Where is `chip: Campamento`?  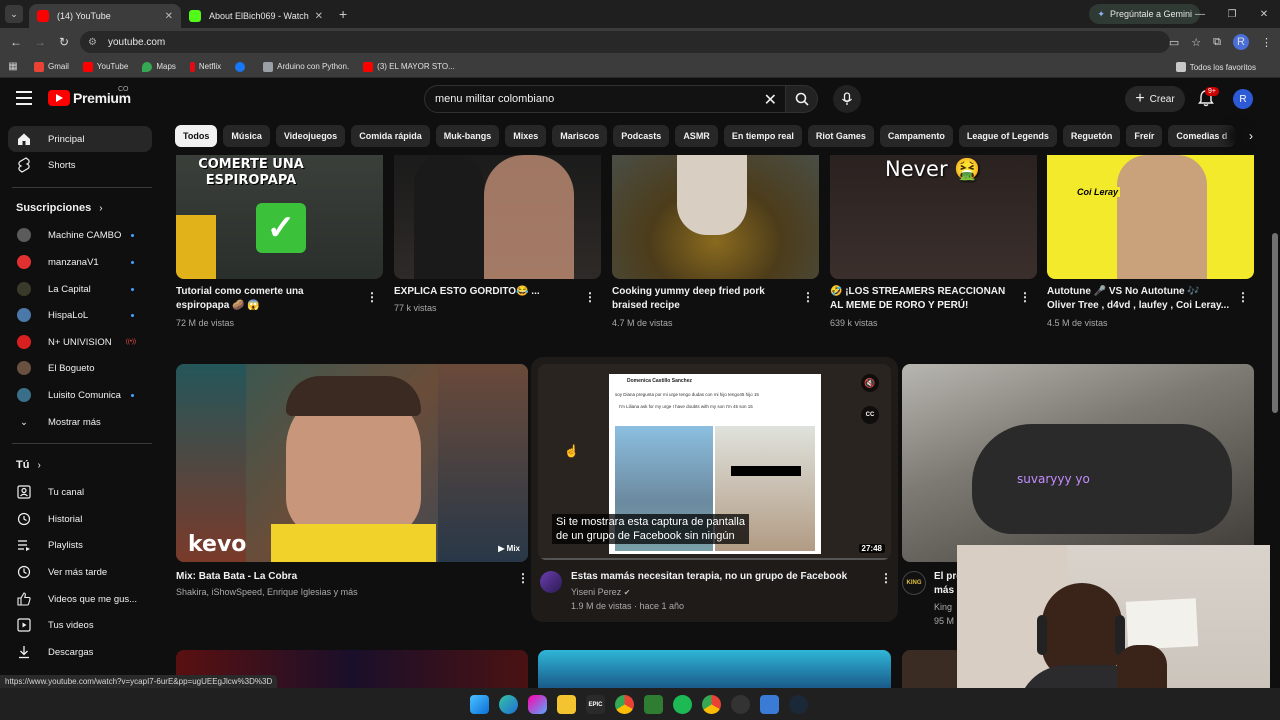
chip: Campamento is located at coordinates (916, 136).